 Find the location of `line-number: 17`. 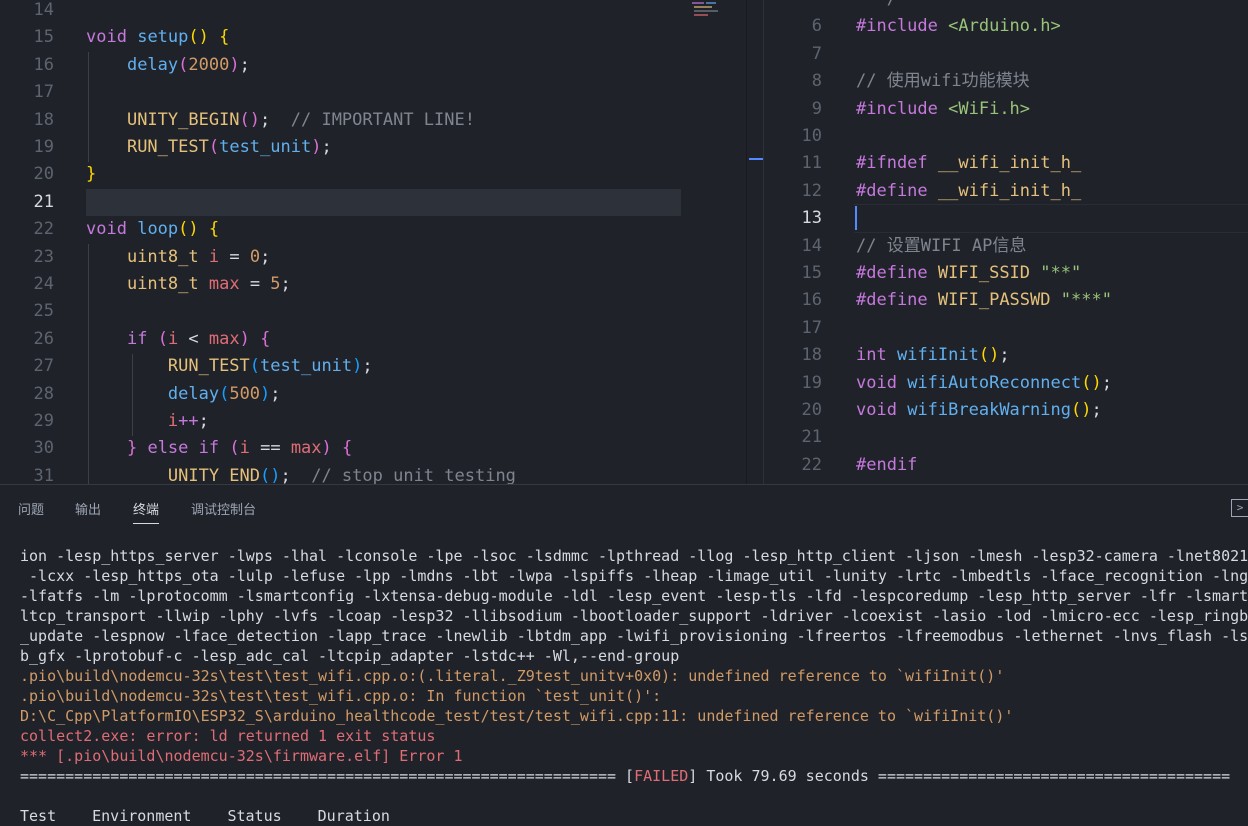

line-number: 17 is located at coordinates (43, 92).